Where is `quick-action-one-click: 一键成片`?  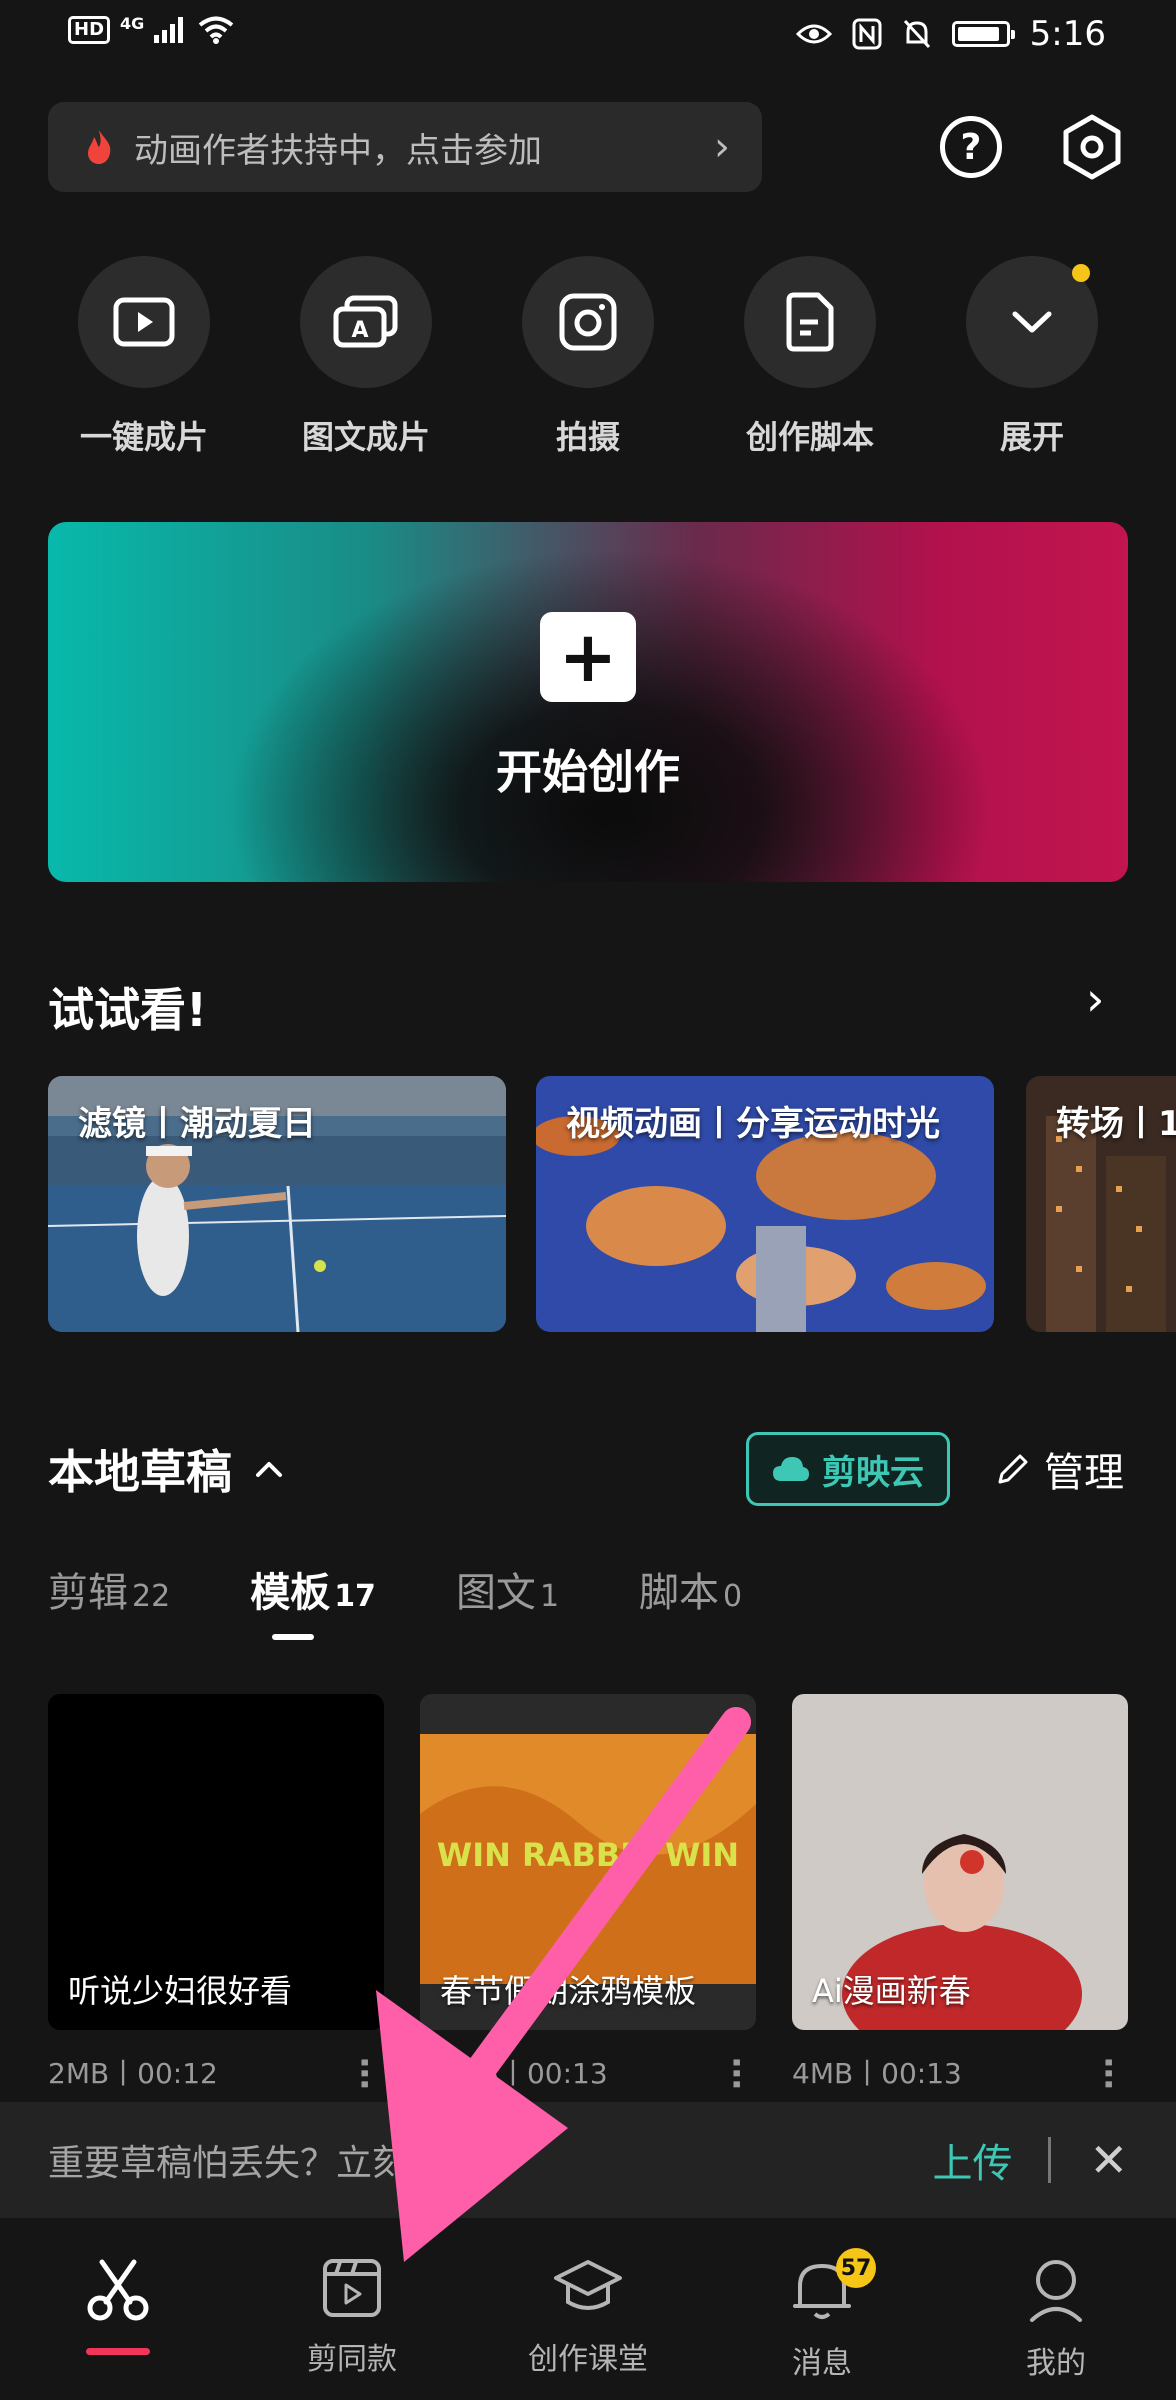
quick-action-one-click: 一键成片 is located at coordinates (144, 357).